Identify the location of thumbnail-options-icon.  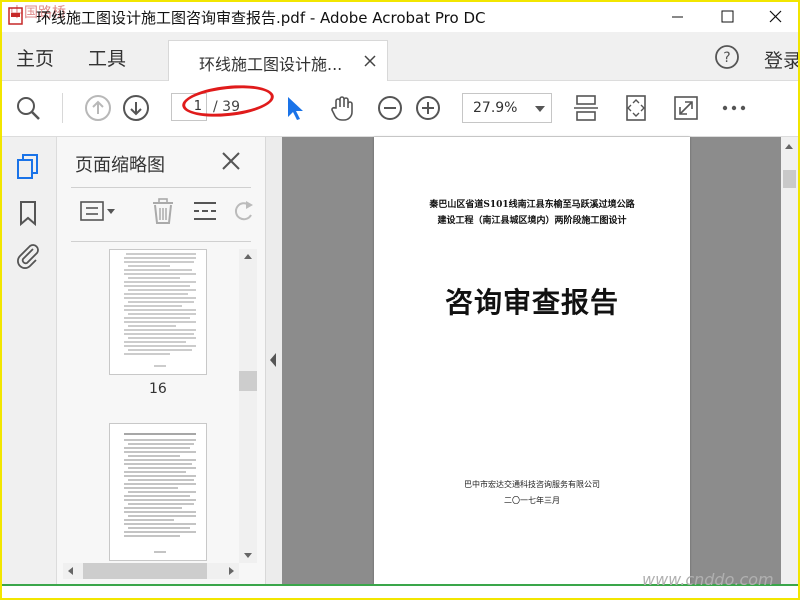
(97, 211).